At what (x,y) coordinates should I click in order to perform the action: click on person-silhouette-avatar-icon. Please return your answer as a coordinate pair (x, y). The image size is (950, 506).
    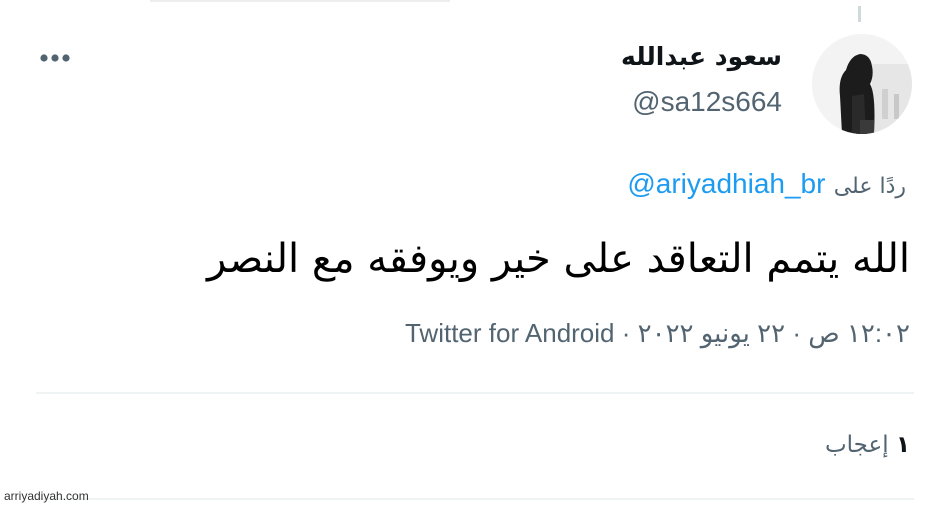
    Looking at the image, I should click on (862, 84).